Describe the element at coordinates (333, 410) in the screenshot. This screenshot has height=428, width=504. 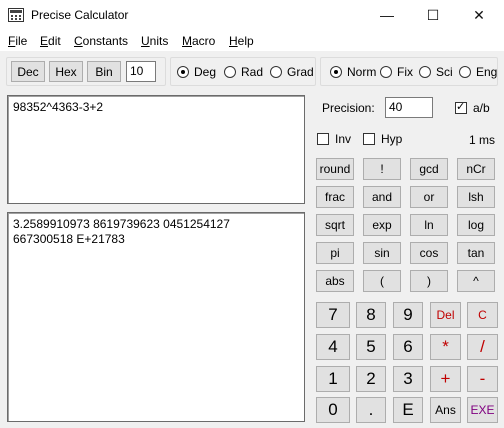
I see `key-0: 0` at that location.